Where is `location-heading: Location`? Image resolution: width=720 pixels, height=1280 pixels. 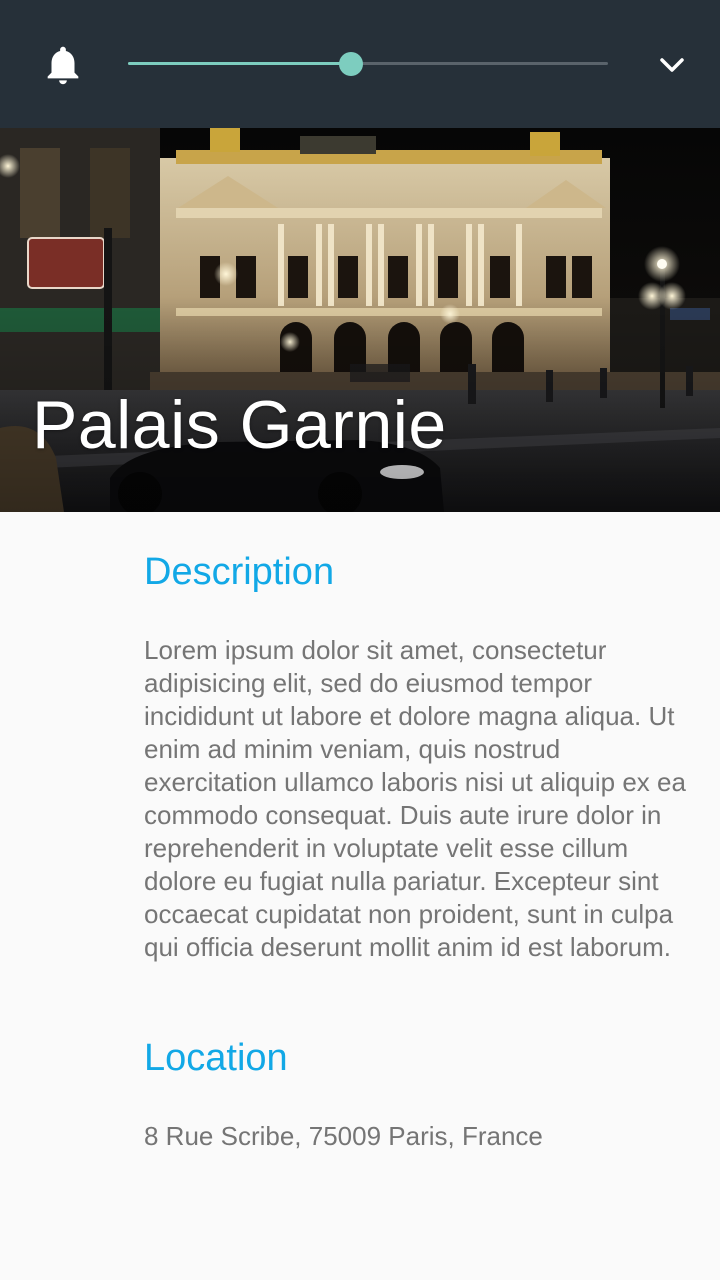 location-heading: Location is located at coordinates (216, 1058).